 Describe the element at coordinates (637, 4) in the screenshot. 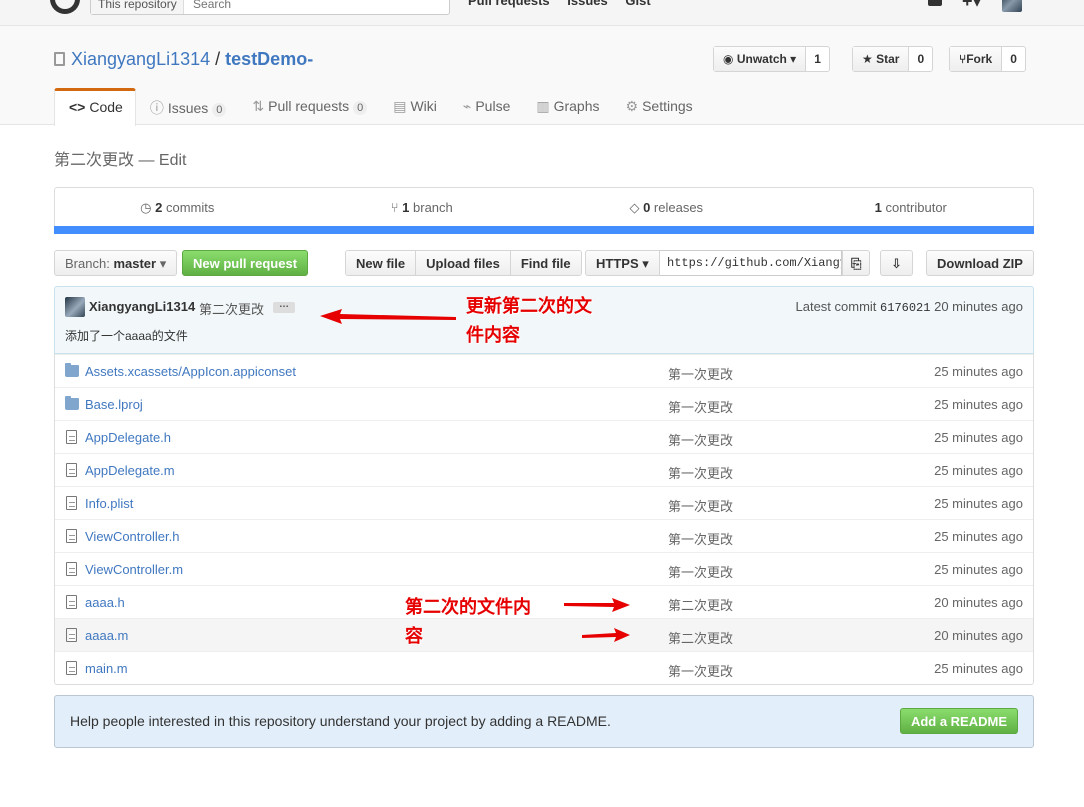

I see `nav-gist: Gist` at that location.